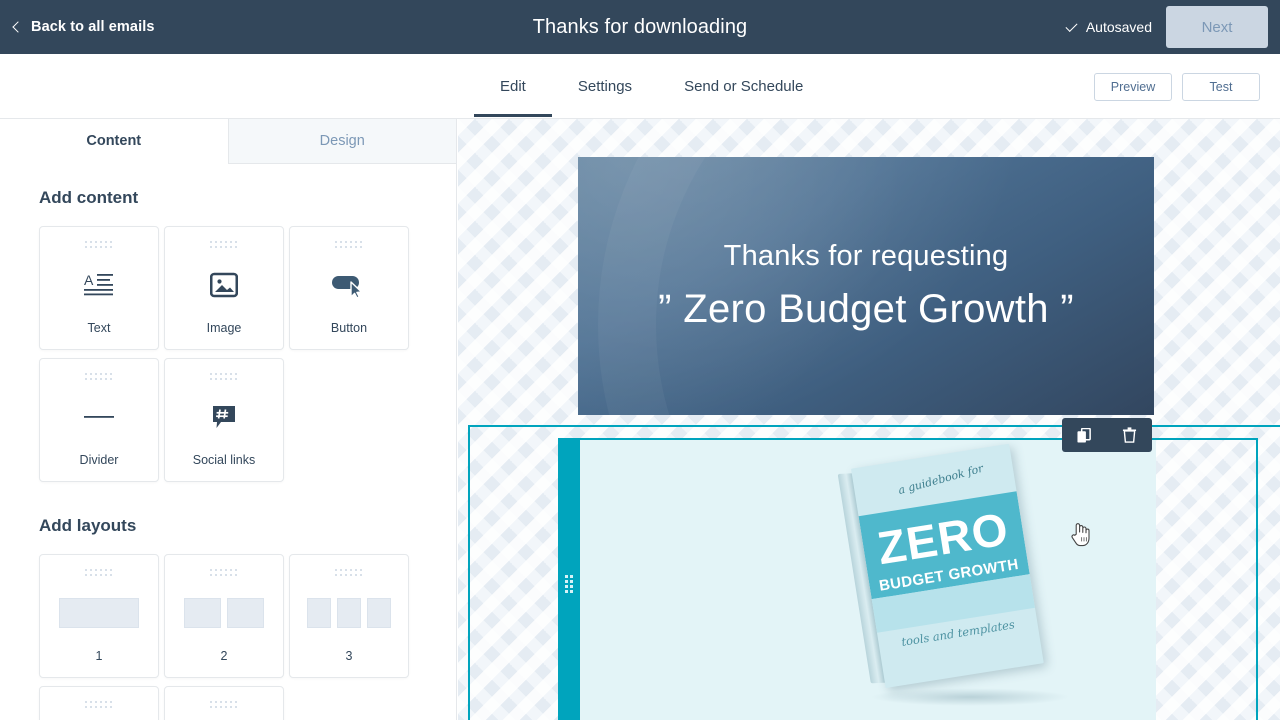 The height and width of the screenshot is (720, 1280). What do you see at coordinates (224, 285) in the screenshot?
I see `image-icon` at bounding box center [224, 285].